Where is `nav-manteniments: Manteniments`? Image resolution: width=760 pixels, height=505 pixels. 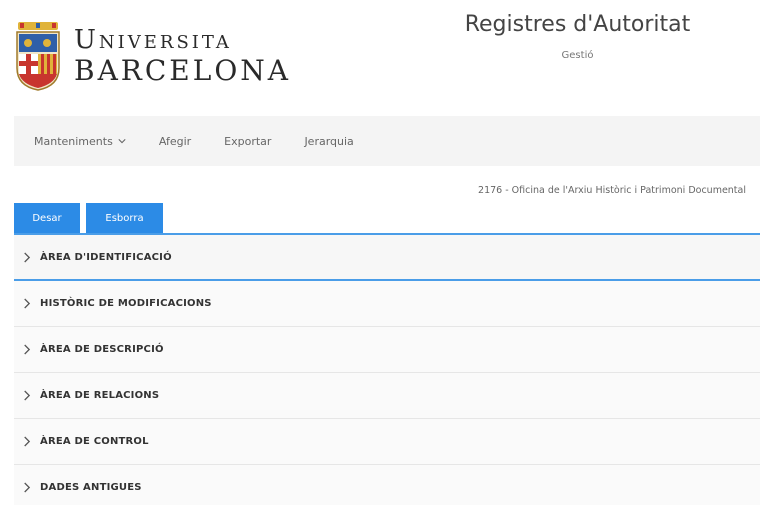
nav-manteniments: Manteniments is located at coordinates (80, 141).